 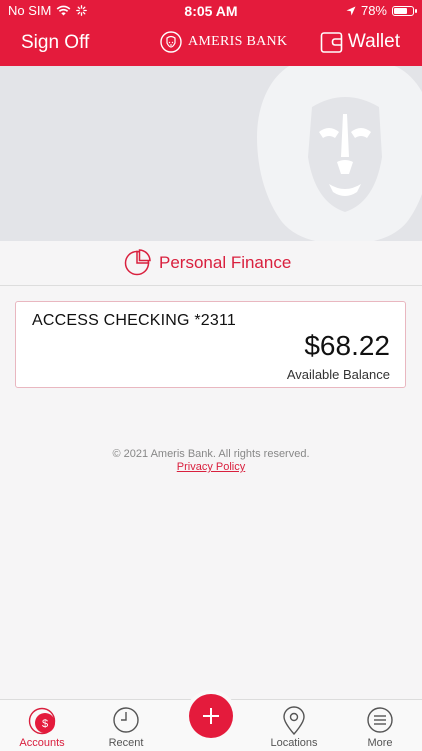 What do you see at coordinates (137, 262) in the screenshot?
I see `pie-chart-icon` at bounding box center [137, 262].